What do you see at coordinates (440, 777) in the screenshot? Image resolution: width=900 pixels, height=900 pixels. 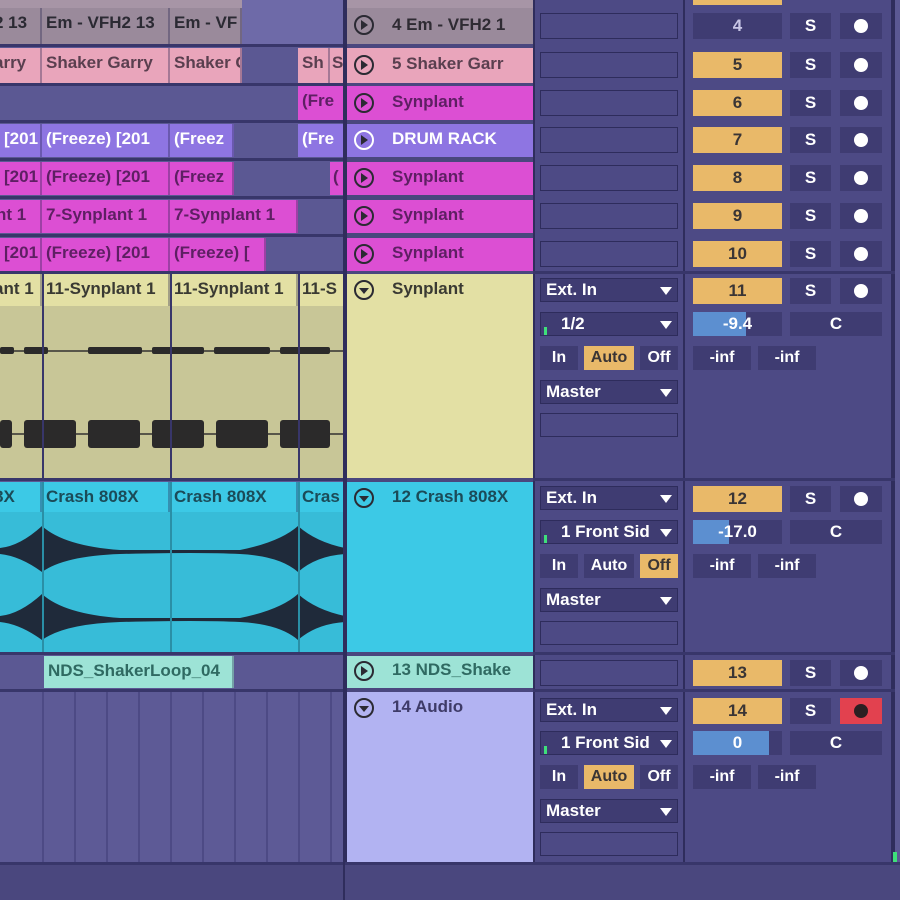 I see `track-header-14: 14 Audio` at bounding box center [440, 777].